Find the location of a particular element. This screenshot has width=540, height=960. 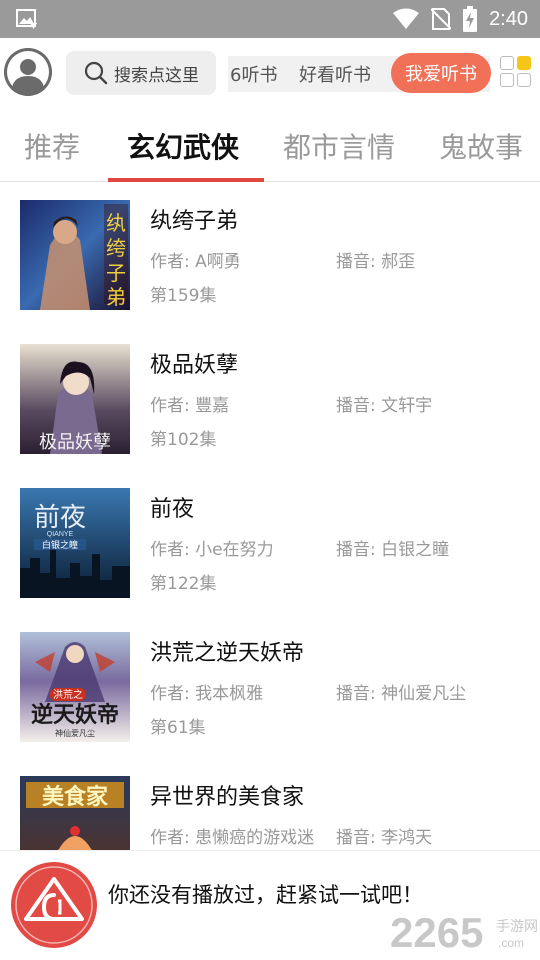

book-title: 纨绔子弟 is located at coordinates (194, 221).